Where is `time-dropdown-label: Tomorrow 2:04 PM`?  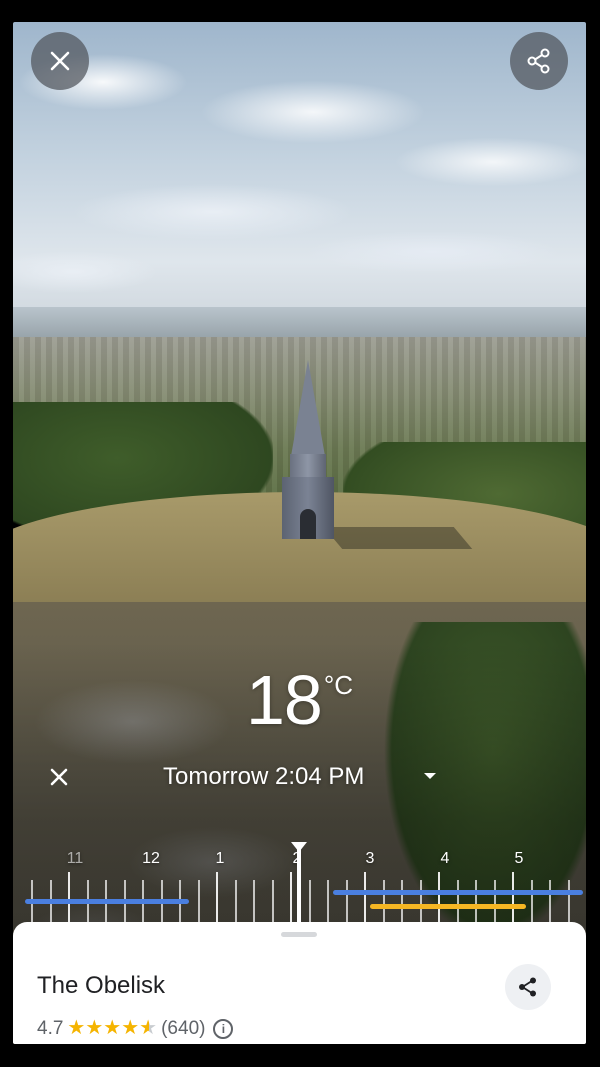
time-dropdown-label: Tomorrow 2:04 PM is located at coordinates (263, 777).